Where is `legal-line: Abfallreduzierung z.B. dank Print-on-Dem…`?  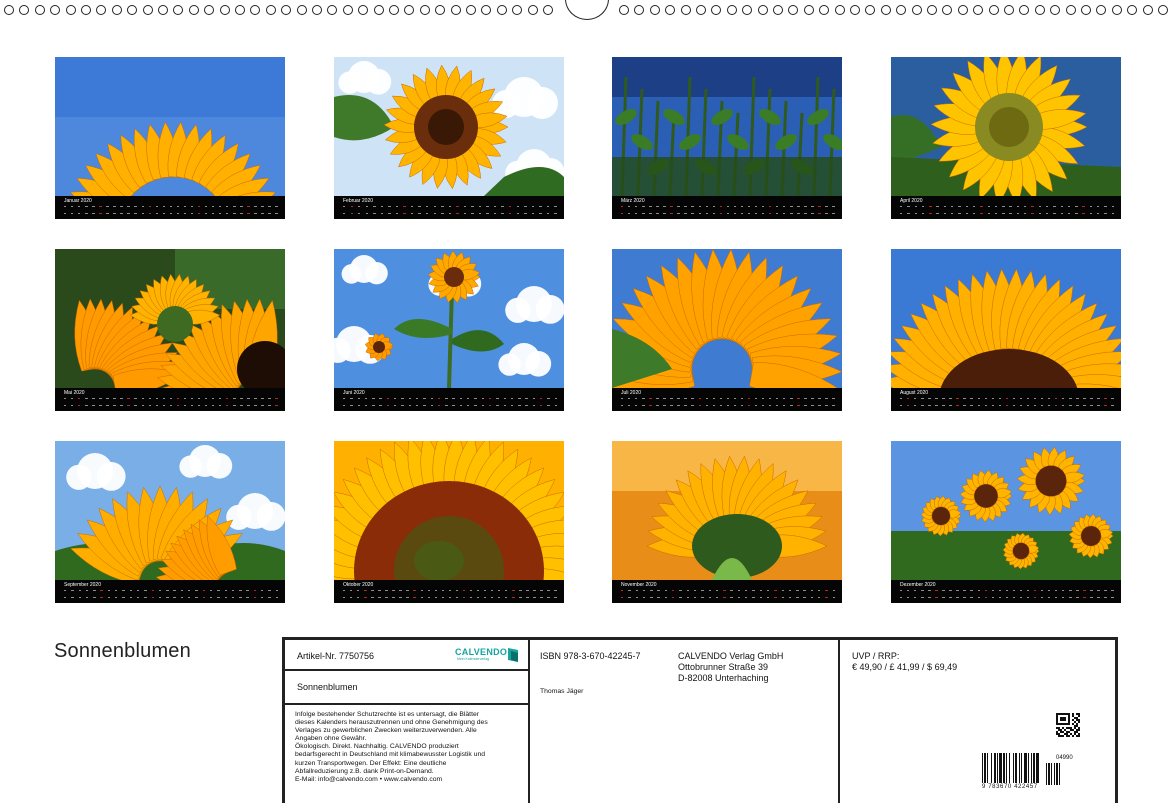 legal-line: Abfallreduzierung z.B. dank Print-on-Dem… is located at coordinates (364, 771).